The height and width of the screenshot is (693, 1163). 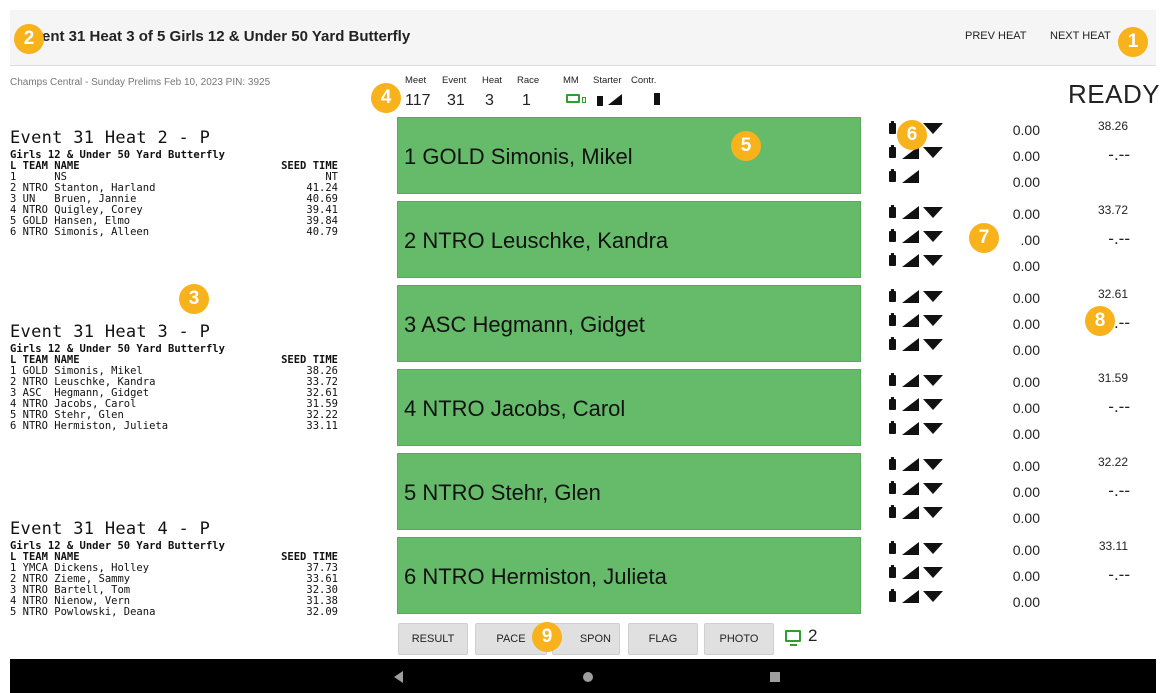 What do you see at coordinates (536, 240) in the screenshot?
I see `lane-label: 2 NTRO Leuschke, Kandra` at bounding box center [536, 240].